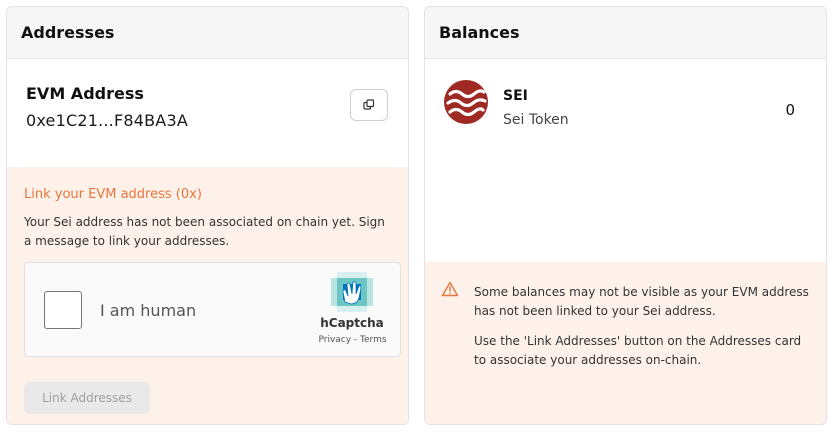  I want to click on token-balance: 0, so click(790, 110).